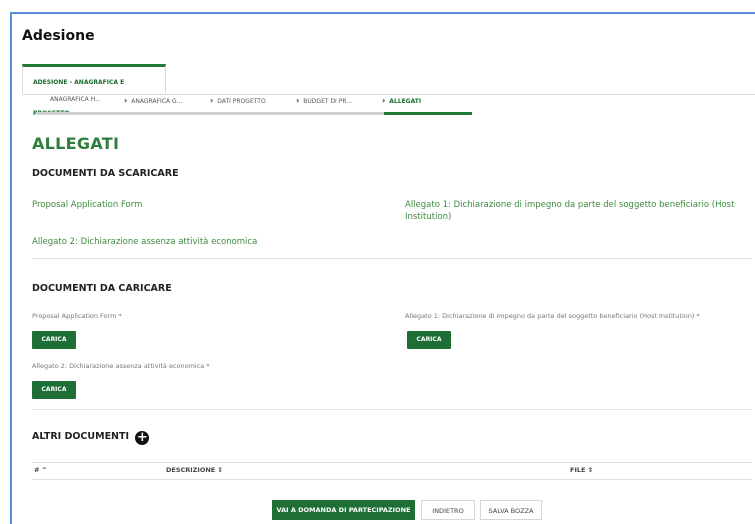 The height and width of the screenshot is (524, 755). Describe the element at coordinates (511, 510) in the screenshot. I see `salva-bozza-button: SALVA BOZZA` at that location.